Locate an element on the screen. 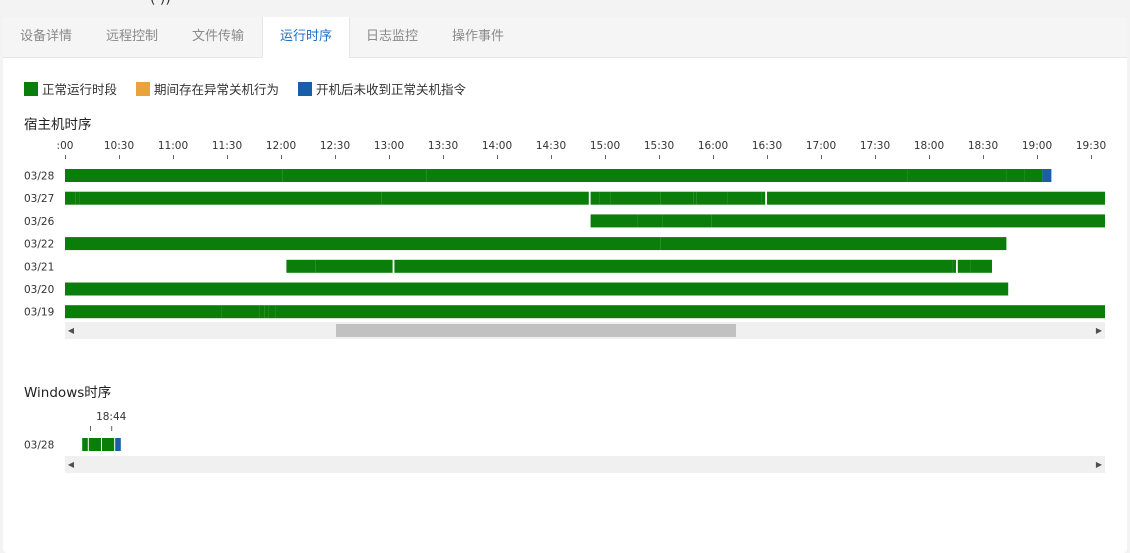  windows-row-date: 03/28 is located at coordinates (39, 446).